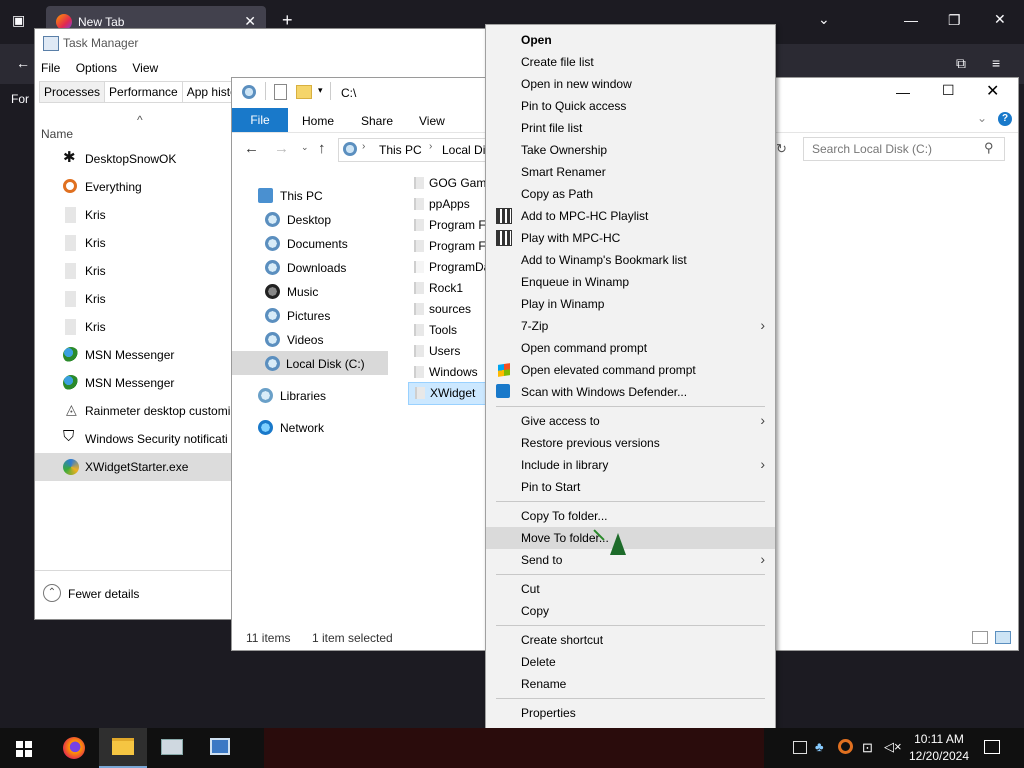 Image resolution: width=1024 pixels, height=768 pixels. What do you see at coordinates (630, 106) in the screenshot?
I see `menu-item-pin-quick-access: Pin to Quick access` at bounding box center [630, 106].